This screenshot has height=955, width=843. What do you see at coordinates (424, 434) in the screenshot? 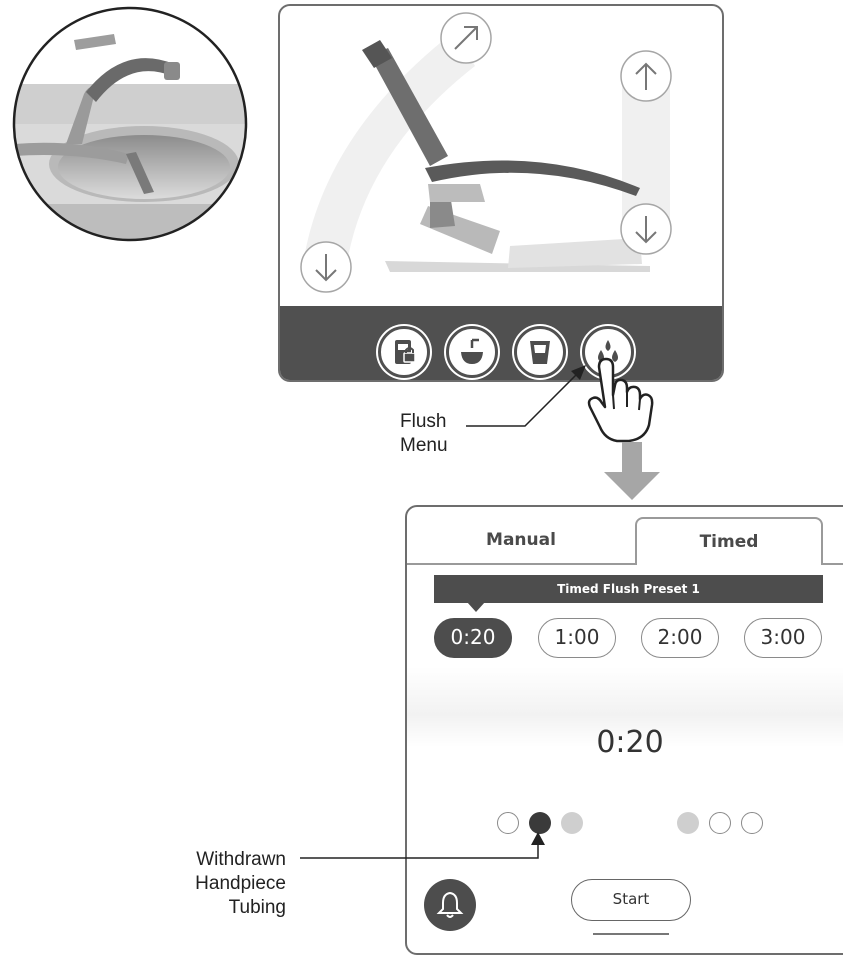
I see `flush-menu-callout: Flush Menu` at bounding box center [424, 434].